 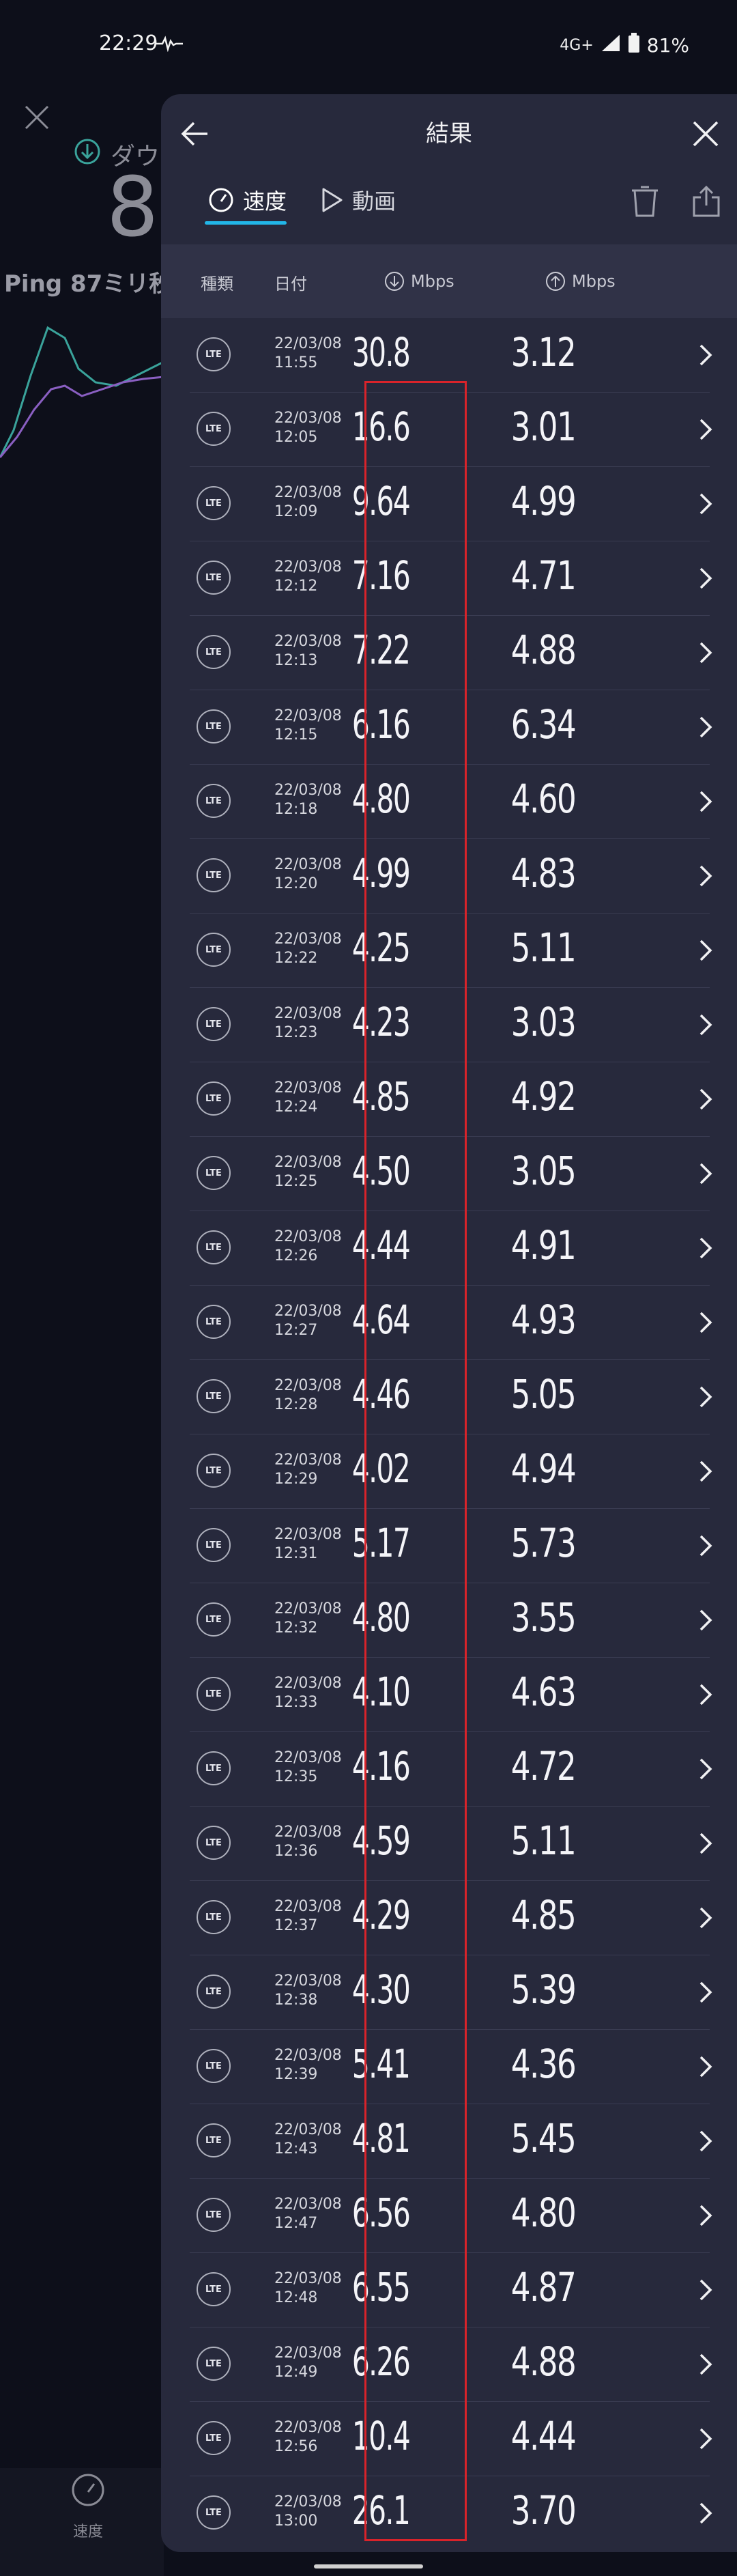 What do you see at coordinates (395, 281) in the screenshot?
I see `download-arrow-icon` at bounding box center [395, 281].